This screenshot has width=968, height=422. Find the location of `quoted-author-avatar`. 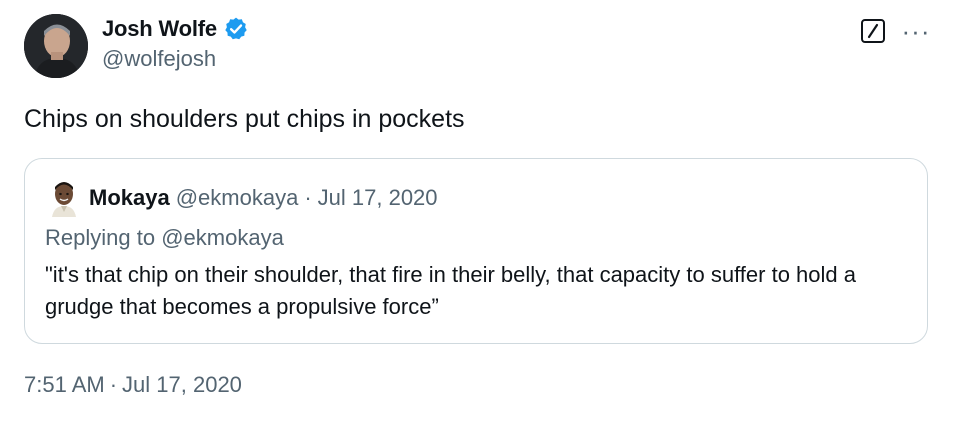

quoted-author-avatar is located at coordinates (64, 198).